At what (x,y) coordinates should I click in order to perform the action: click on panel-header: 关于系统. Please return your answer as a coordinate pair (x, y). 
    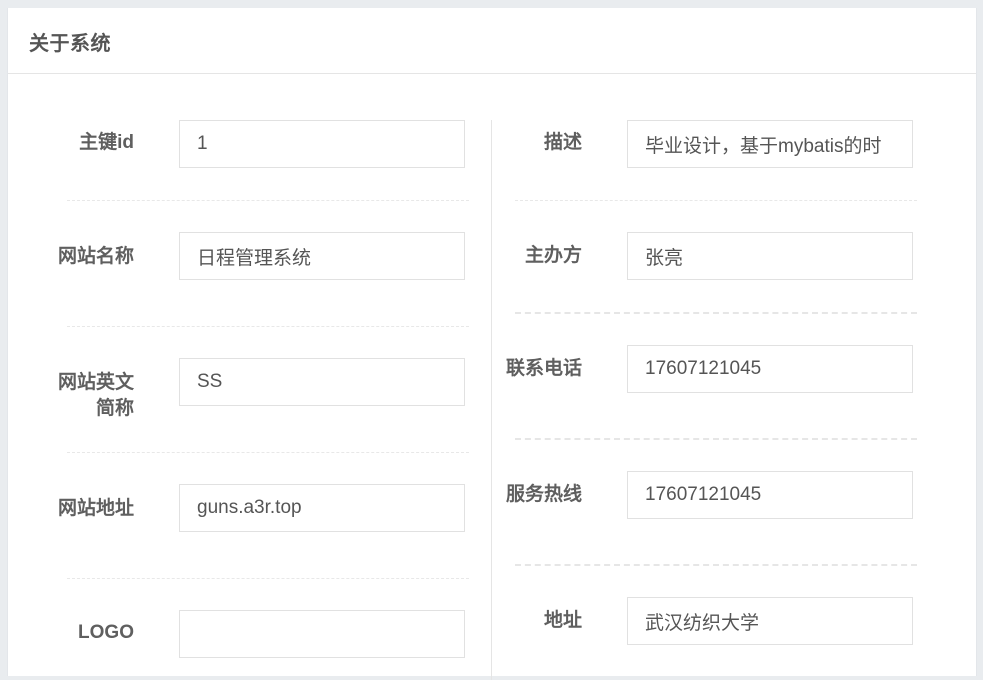
    Looking at the image, I should click on (492, 41).